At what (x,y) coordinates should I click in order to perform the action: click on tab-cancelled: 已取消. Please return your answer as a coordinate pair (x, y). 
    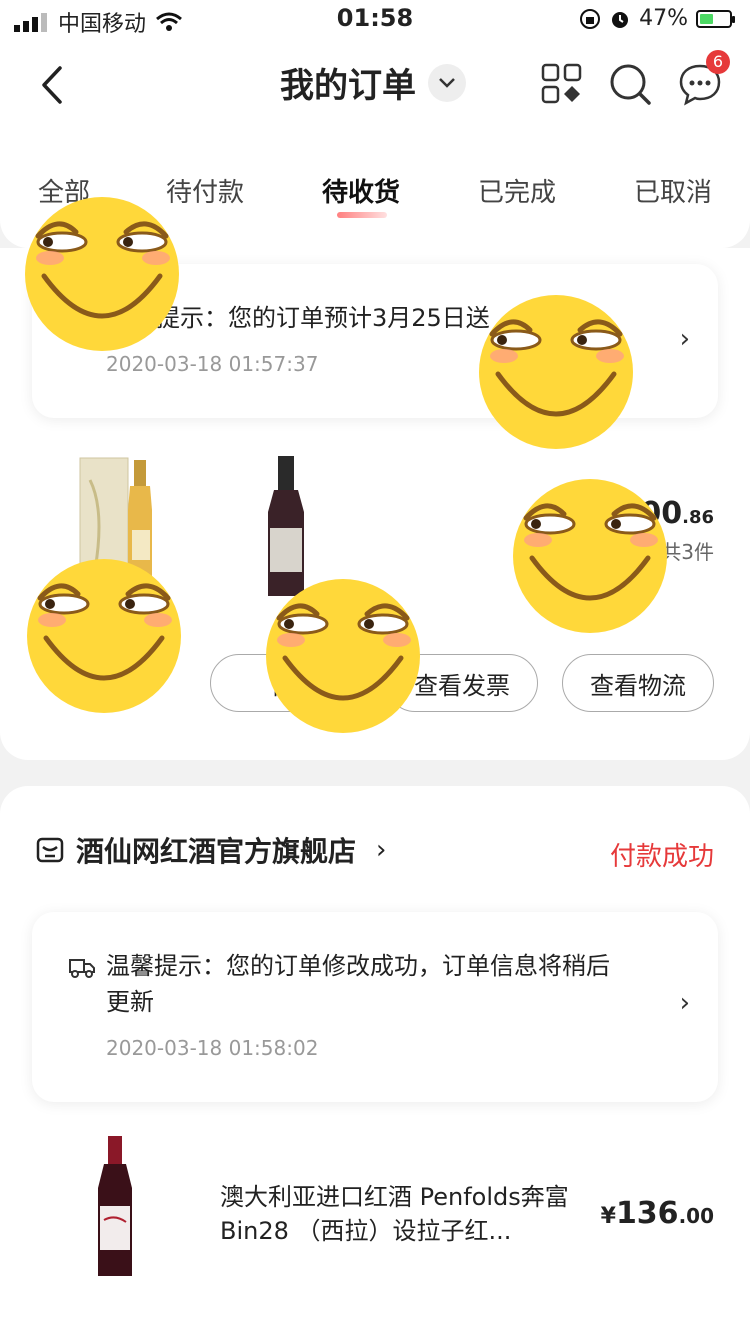
    Looking at the image, I should click on (673, 190).